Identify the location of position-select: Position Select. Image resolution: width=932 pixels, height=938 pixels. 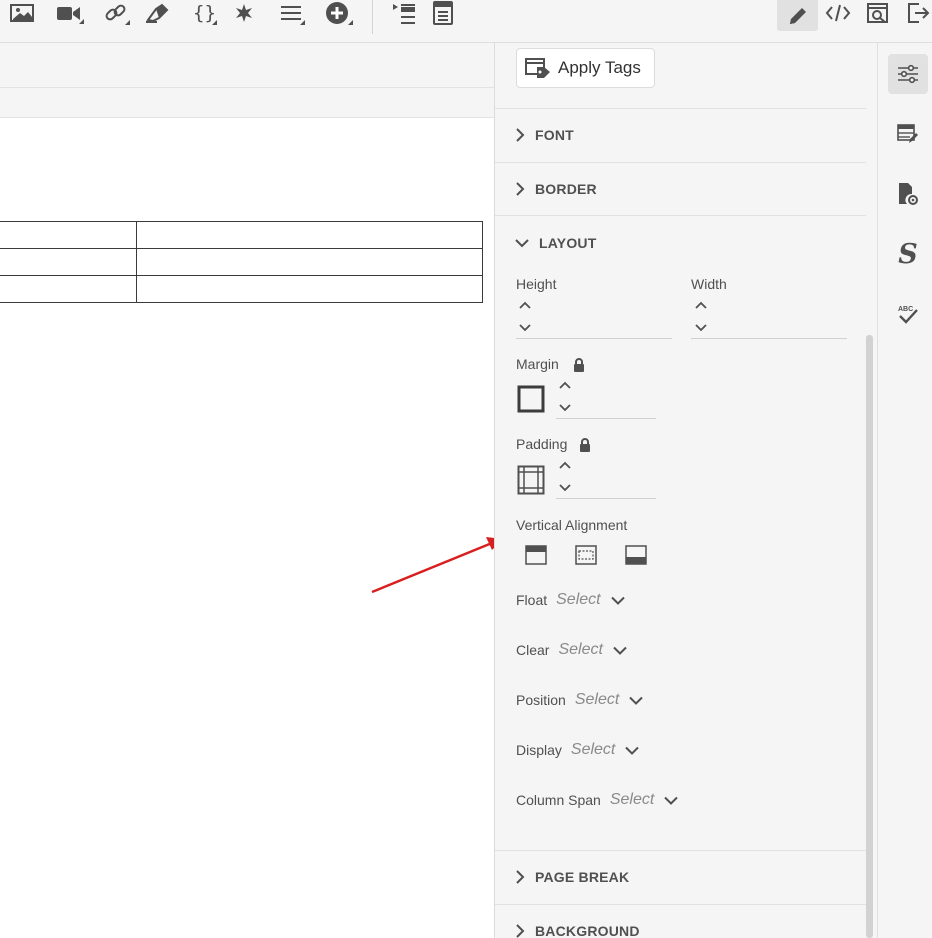
(579, 700).